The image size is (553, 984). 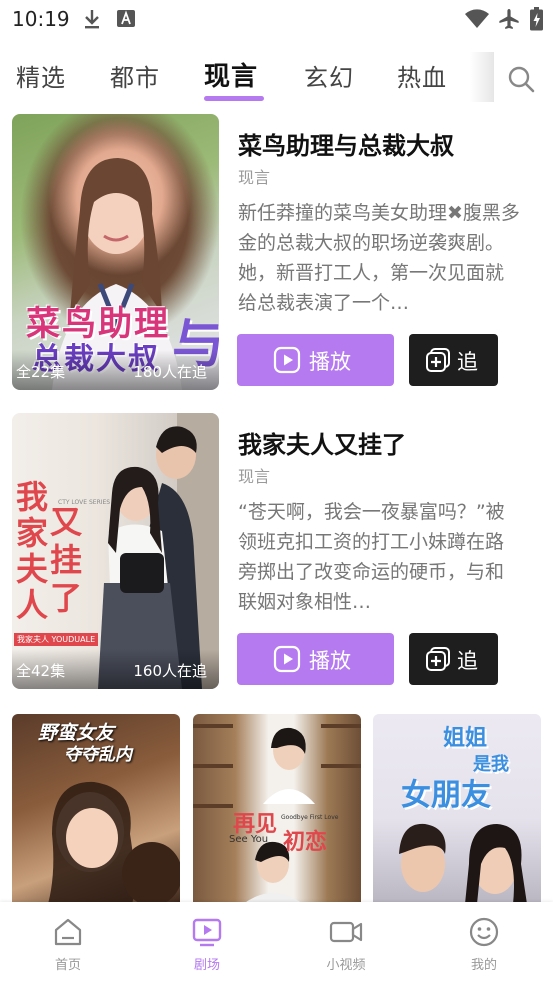 What do you see at coordinates (484, 932) in the screenshot?
I see `smiley-profile-icon` at bounding box center [484, 932].